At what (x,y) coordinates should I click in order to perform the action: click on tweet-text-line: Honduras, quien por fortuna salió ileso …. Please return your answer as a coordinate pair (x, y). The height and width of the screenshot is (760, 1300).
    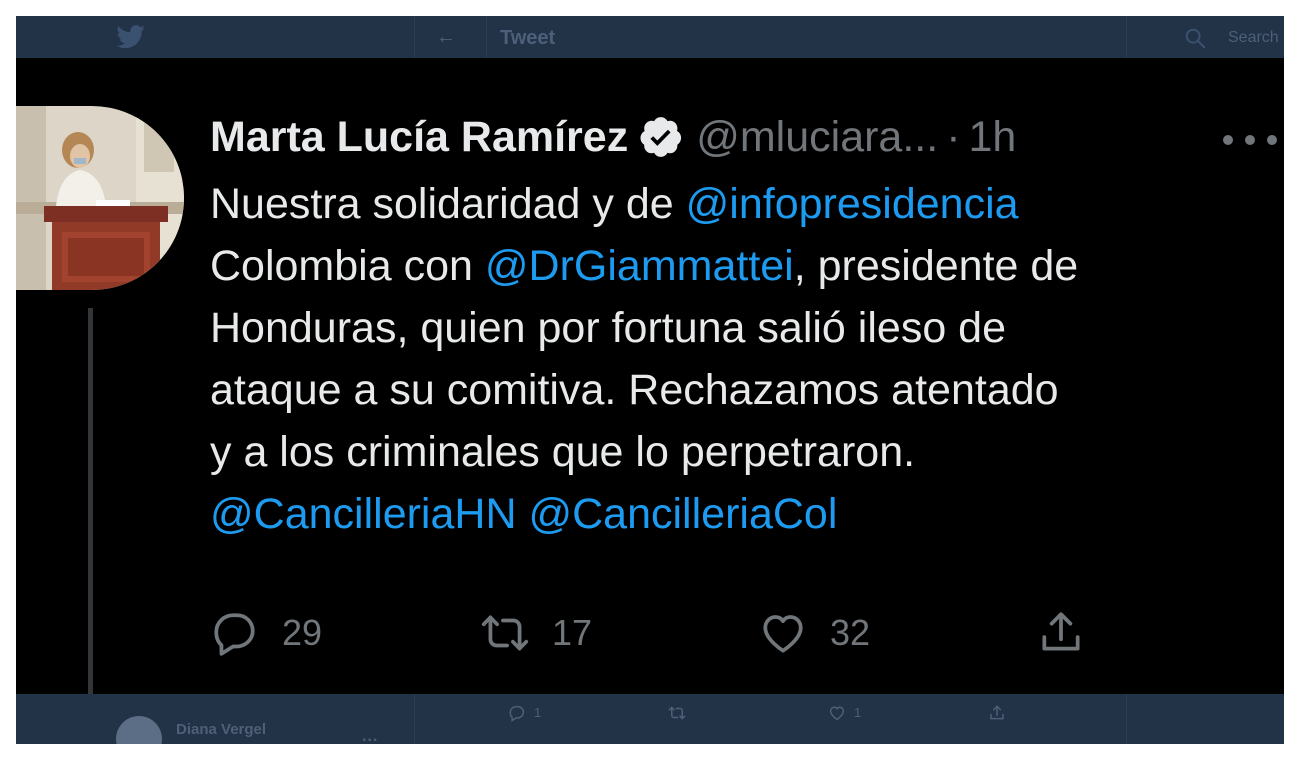
    Looking at the image, I should click on (747, 328).